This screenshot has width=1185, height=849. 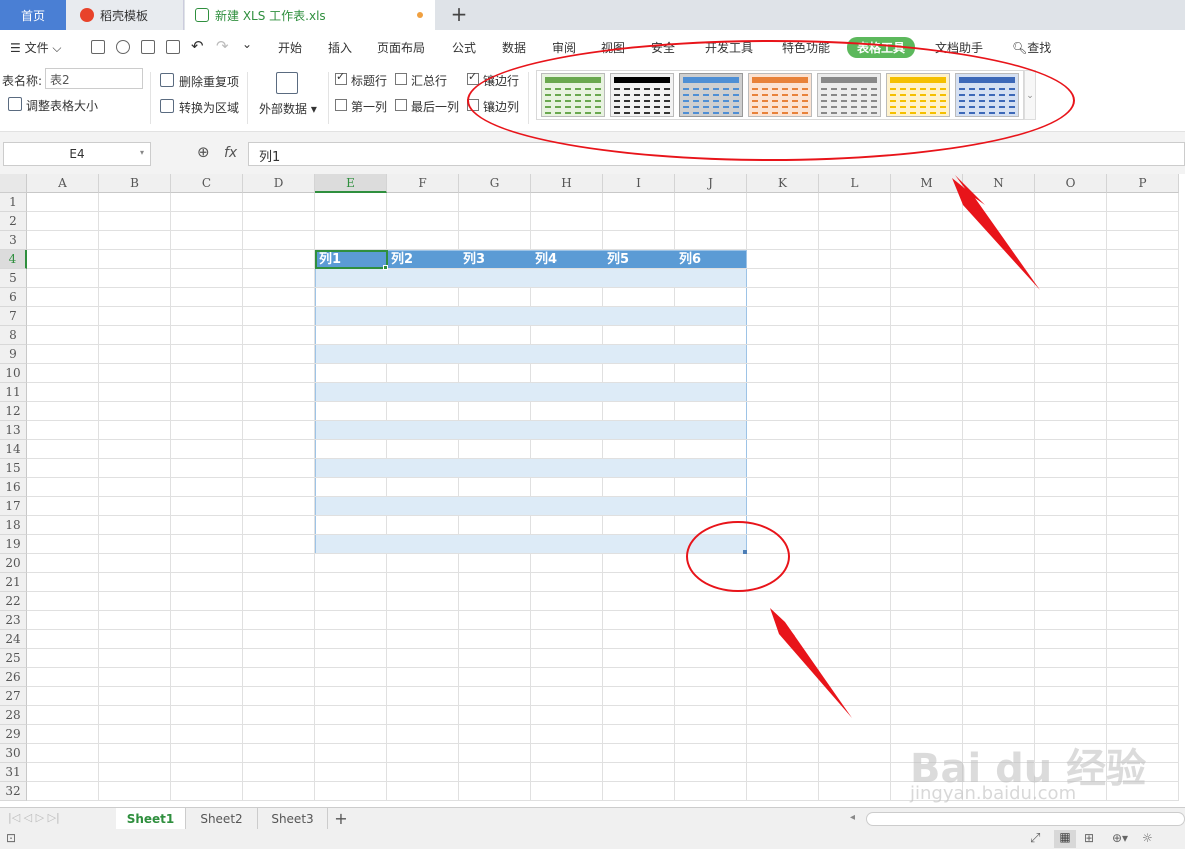 What do you see at coordinates (905, 446) in the screenshot?
I see `annotation-arrows` at bounding box center [905, 446].